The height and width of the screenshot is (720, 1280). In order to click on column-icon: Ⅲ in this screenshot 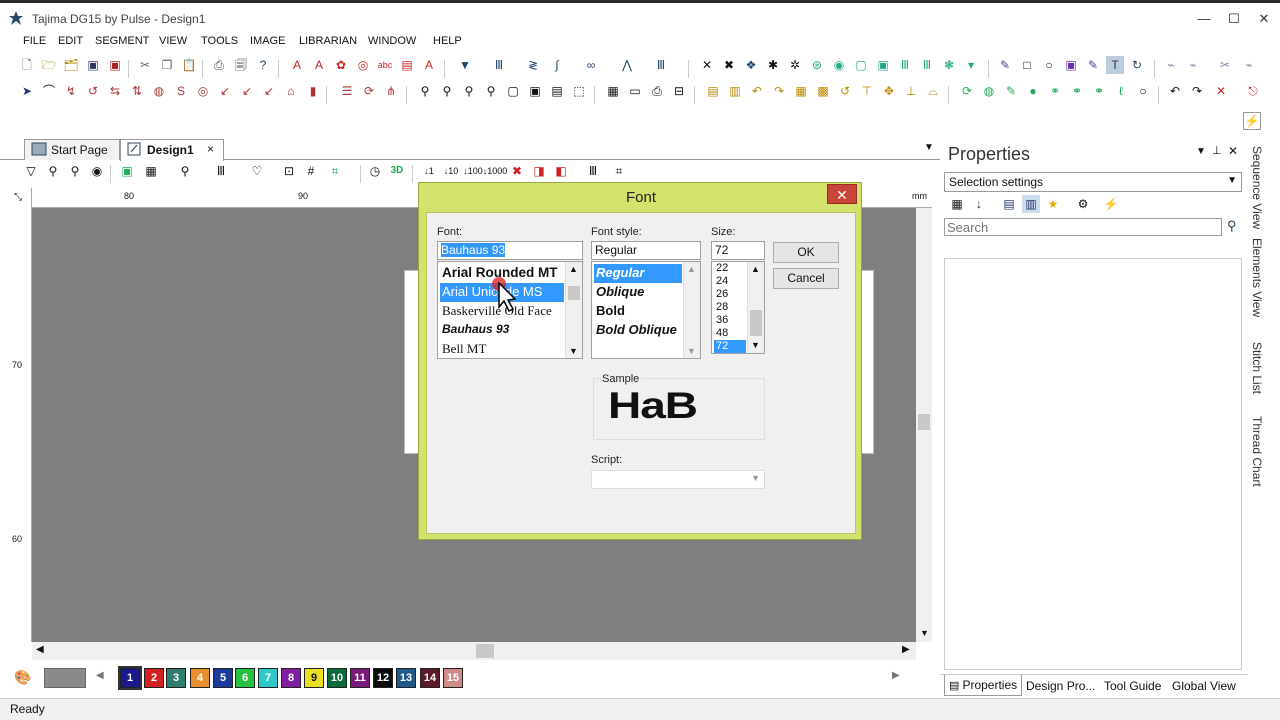, I will do `click(661, 65)`.